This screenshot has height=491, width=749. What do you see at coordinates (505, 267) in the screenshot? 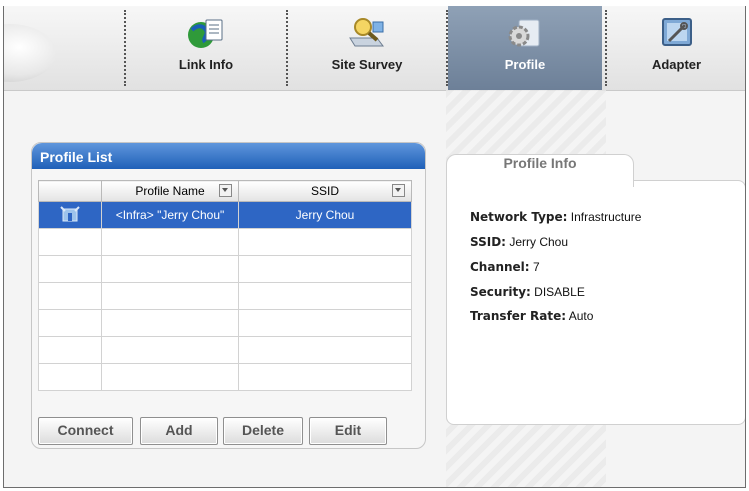
I see `info-channel: Channel: 7` at bounding box center [505, 267].